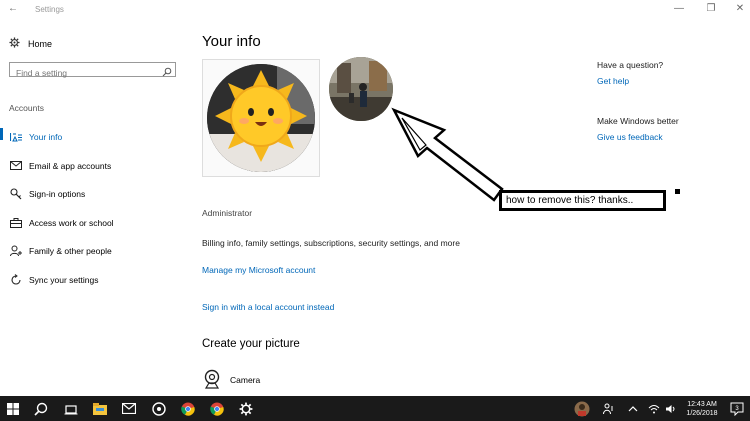 The image size is (750, 421). Describe the element at coordinates (251, 344) in the screenshot. I see `create-picture-heading: Create your picture` at that location.